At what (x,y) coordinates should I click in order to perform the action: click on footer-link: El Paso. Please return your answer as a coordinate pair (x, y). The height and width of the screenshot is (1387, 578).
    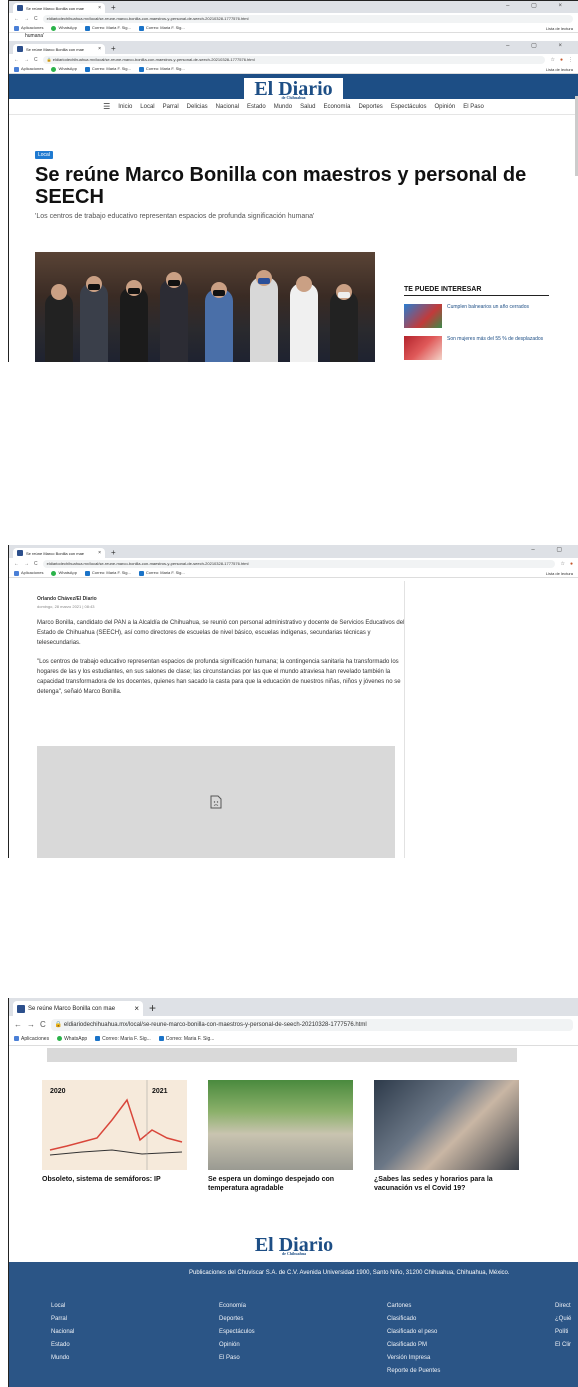
    Looking at the image, I should click on (303, 1358).